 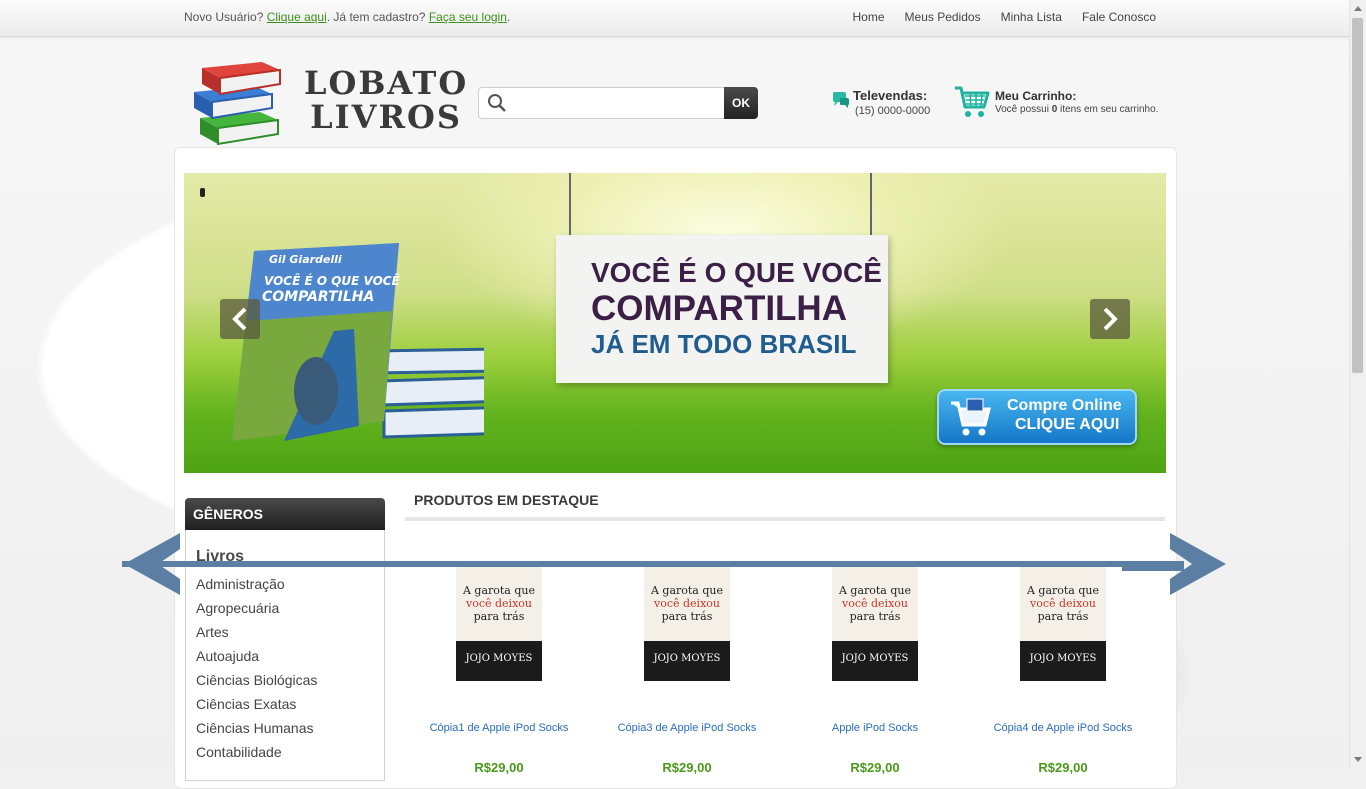 I want to click on chevron-right-icon, so click(x=1110, y=319).